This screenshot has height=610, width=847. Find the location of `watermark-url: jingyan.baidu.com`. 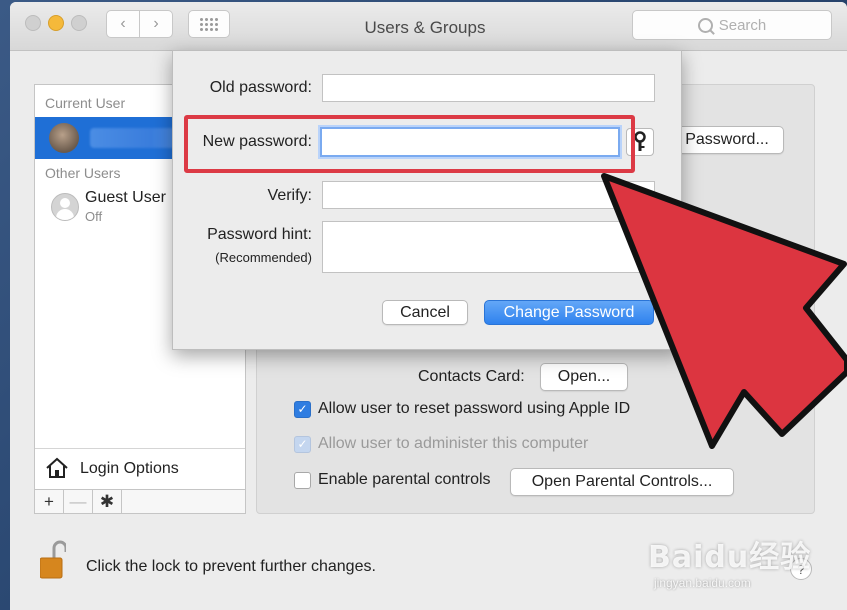

watermark-url: jingyan.baidu.com is located at coordinates (702, 583).